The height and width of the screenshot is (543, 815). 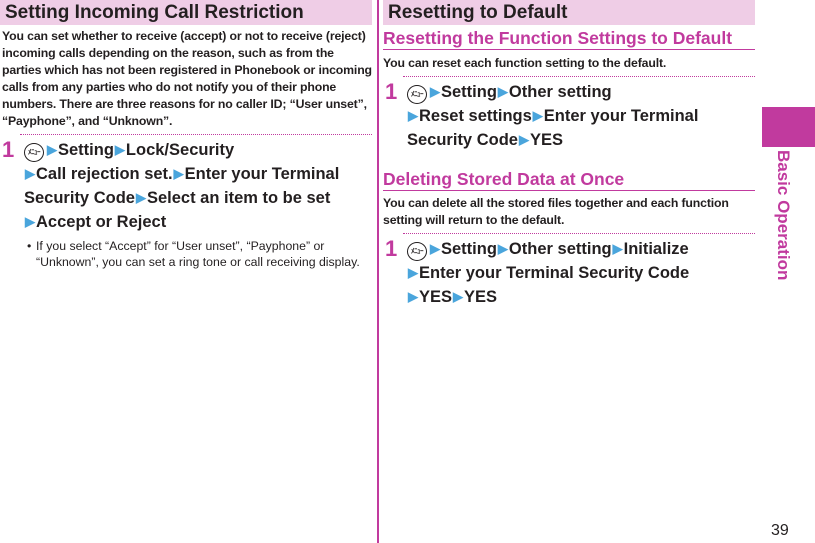 What do you see at coordinates (569, 12) in the screenshot?
I see `section-title: Resetting to Default` at bounding box center [569, 12].